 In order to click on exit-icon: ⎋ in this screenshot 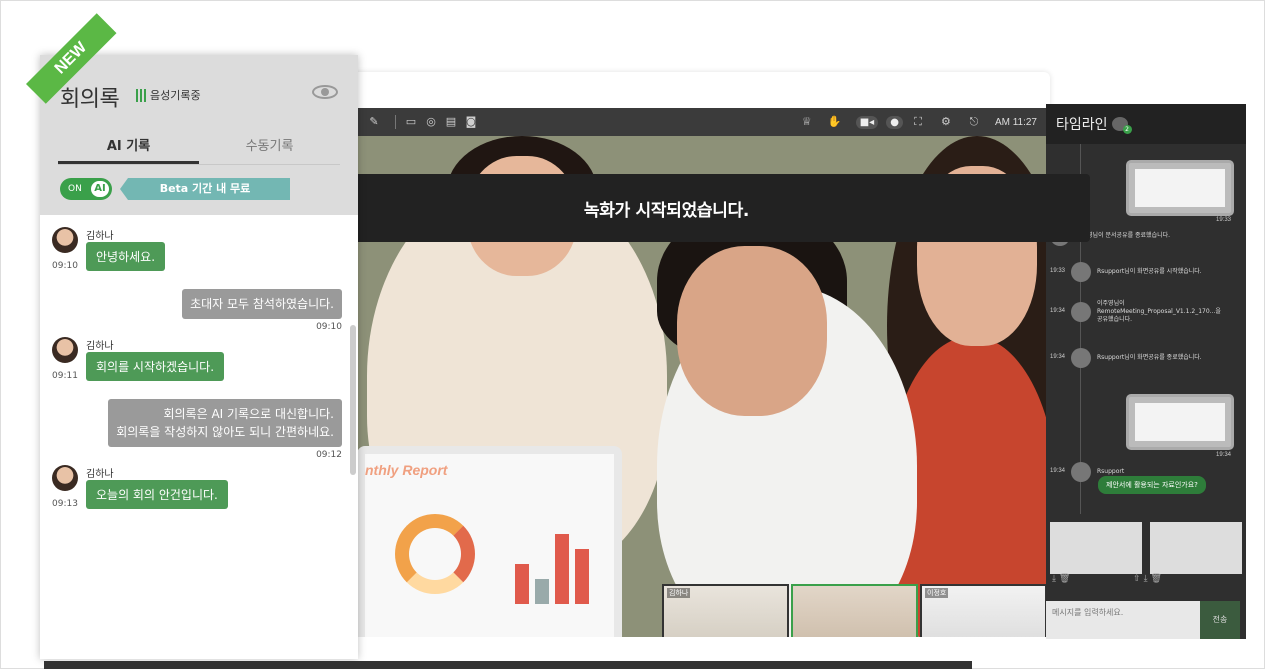, I will do `click(974, 122)`.